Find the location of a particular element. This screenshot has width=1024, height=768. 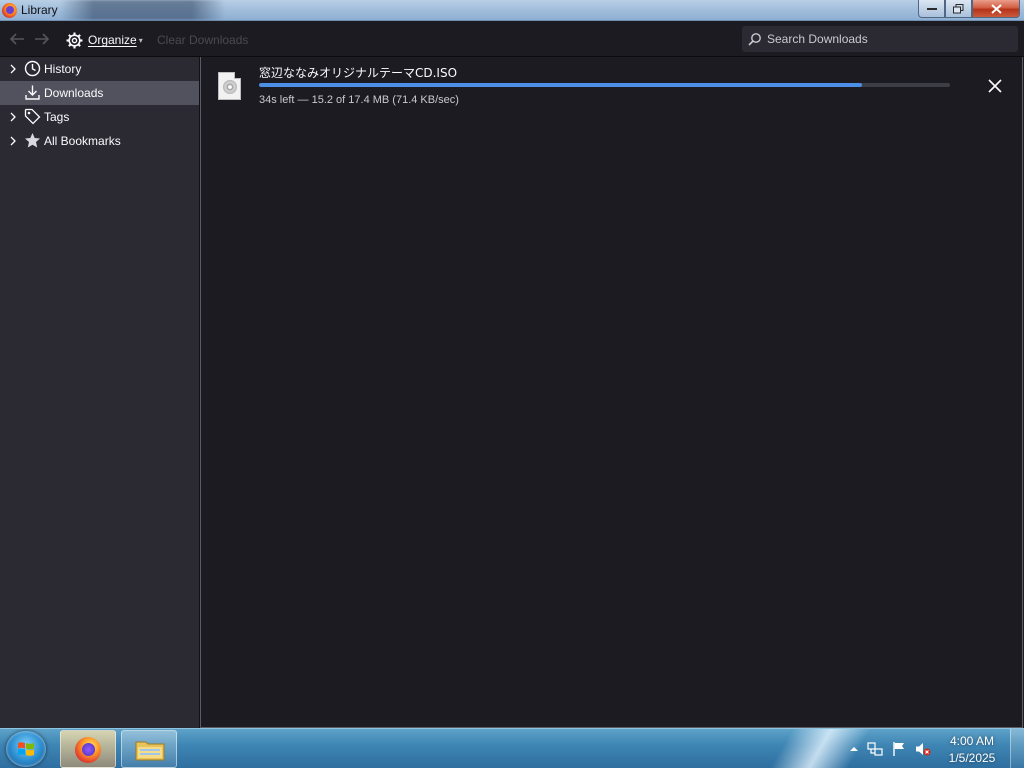

taskbar-firefox-button is located at coordinates (88, 749).